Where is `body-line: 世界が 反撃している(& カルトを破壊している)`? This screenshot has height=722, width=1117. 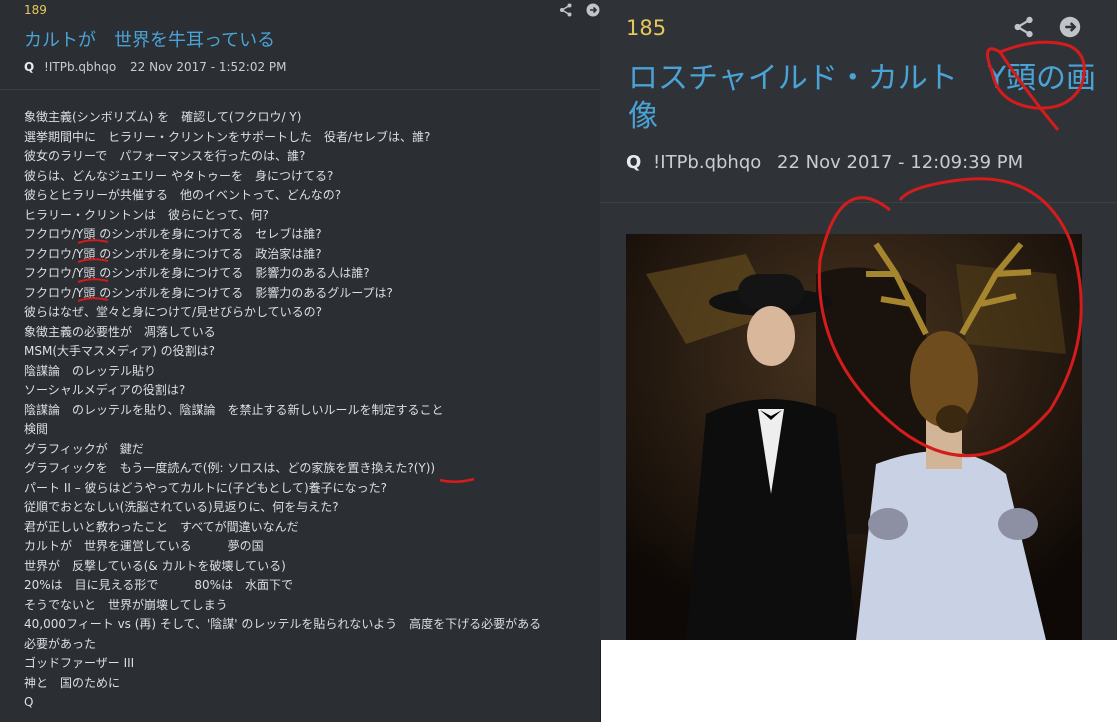 body-line: 世界が 反撃している(& カルトを破壊している) is located at coordinates (155, 565).